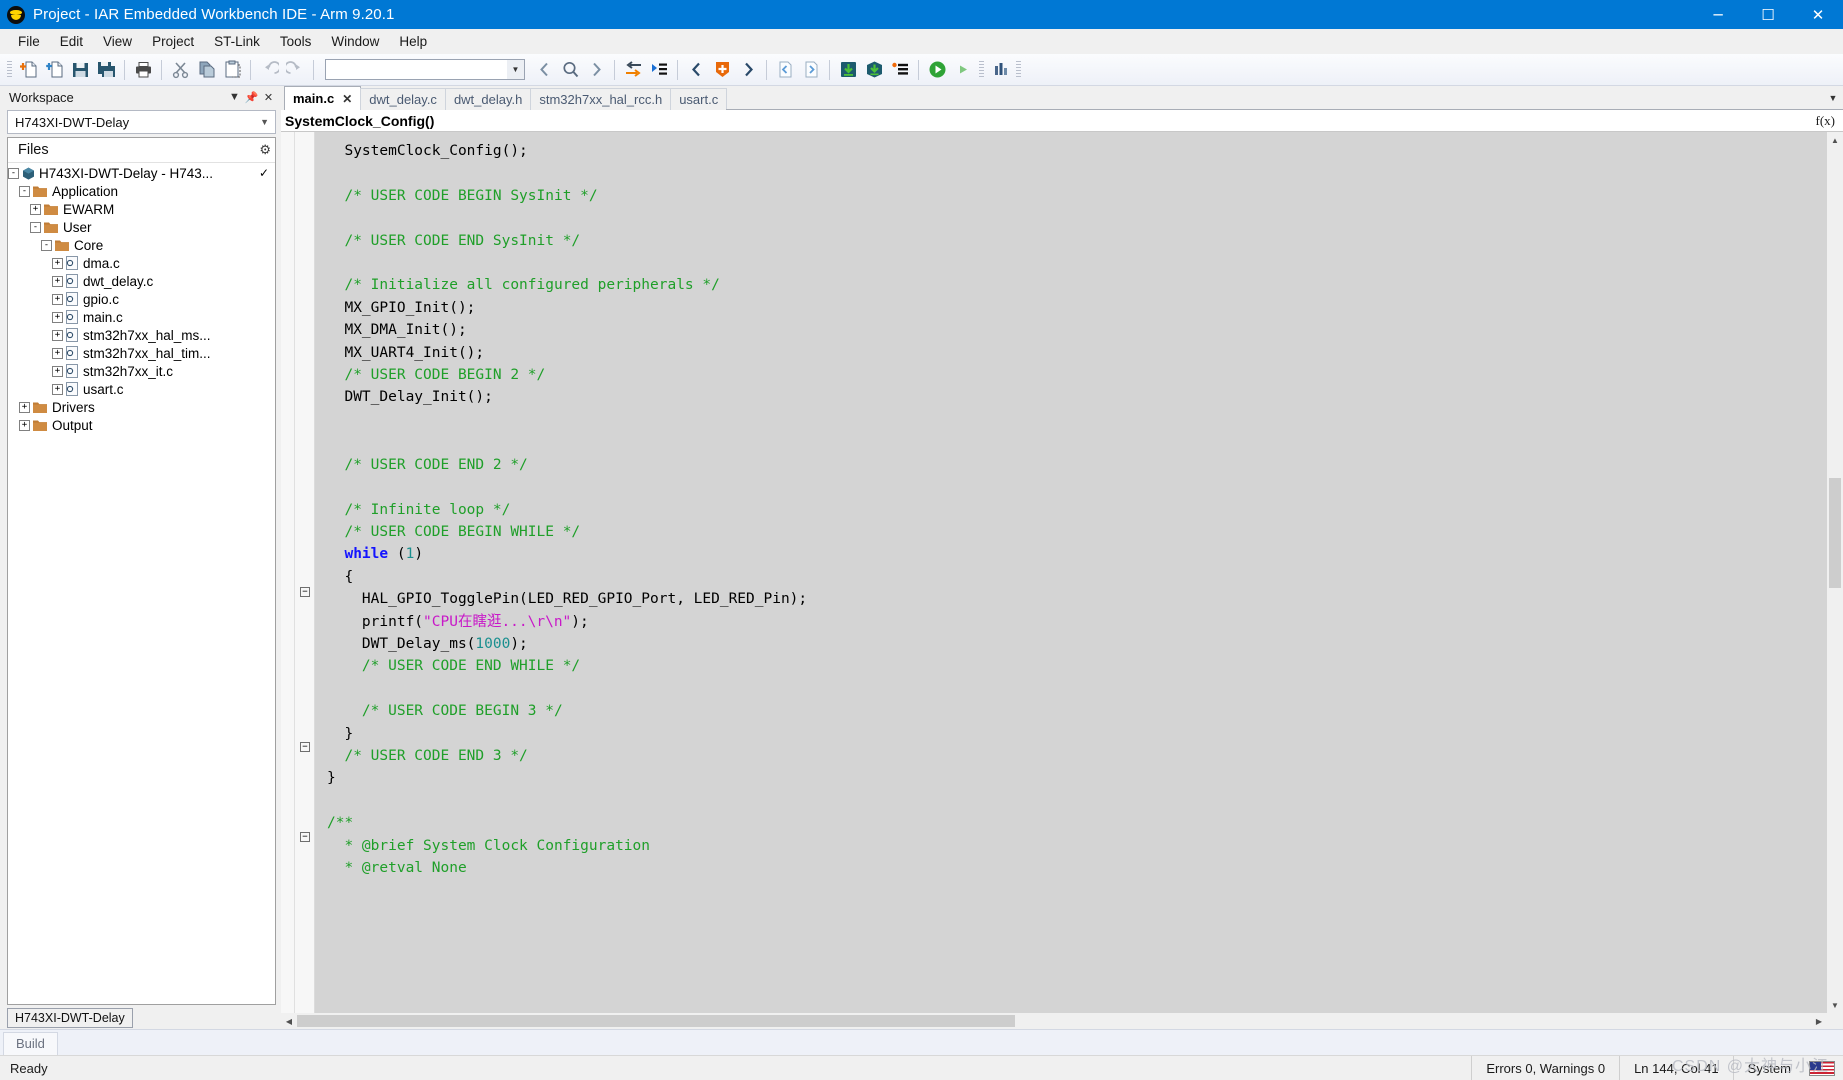 The image size is (1843, 1080). Describe the element at coordinates (70, 1018) in the screenshot. I see `workspace-tab: H743XI-DWT-Delay` at that location.